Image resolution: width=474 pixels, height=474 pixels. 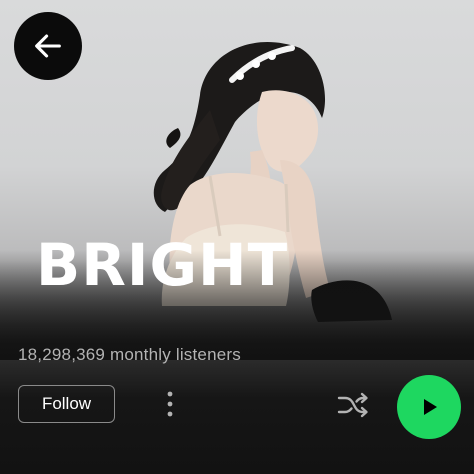 I want to click on more-options-button, so click(x=170, y=404).